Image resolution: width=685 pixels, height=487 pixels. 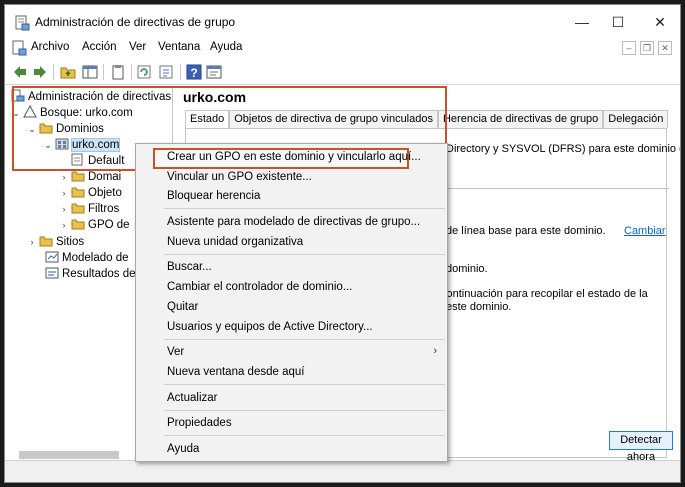 I want to click on modeling-icon, so click(x=52, y=257).